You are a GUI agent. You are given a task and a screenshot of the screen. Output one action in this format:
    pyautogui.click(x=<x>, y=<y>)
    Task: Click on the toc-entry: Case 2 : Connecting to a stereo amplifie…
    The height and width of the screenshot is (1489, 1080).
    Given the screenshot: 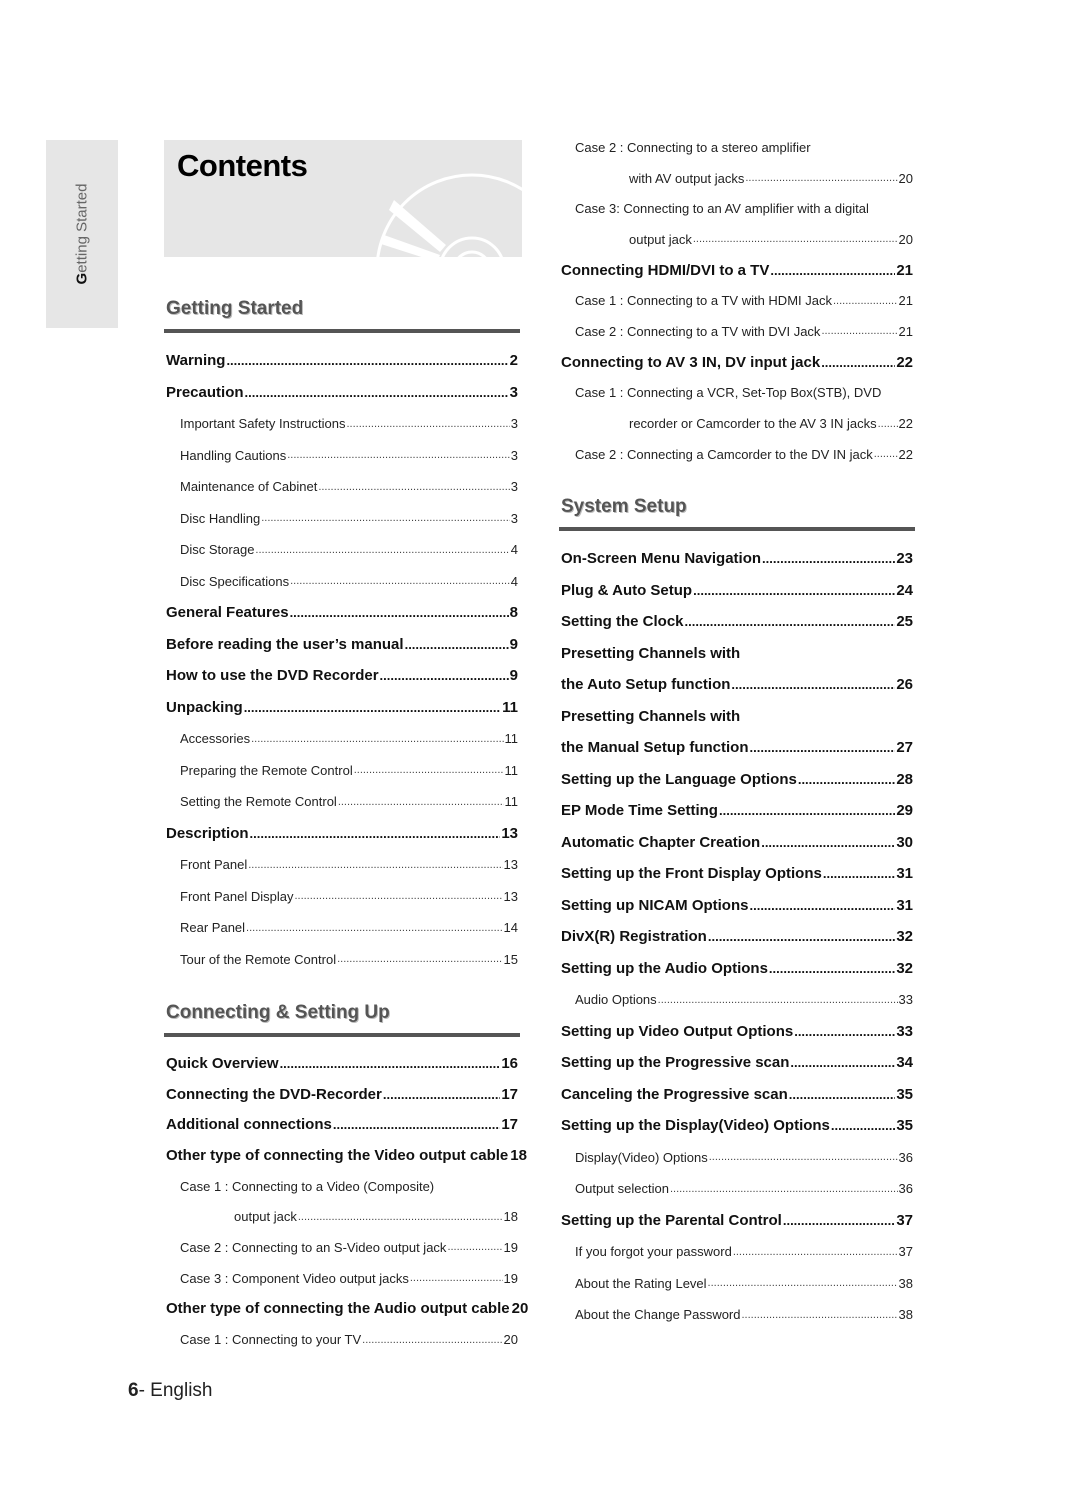 What is the action you would take?
    pyautogui.click(x=737, y=147)
    